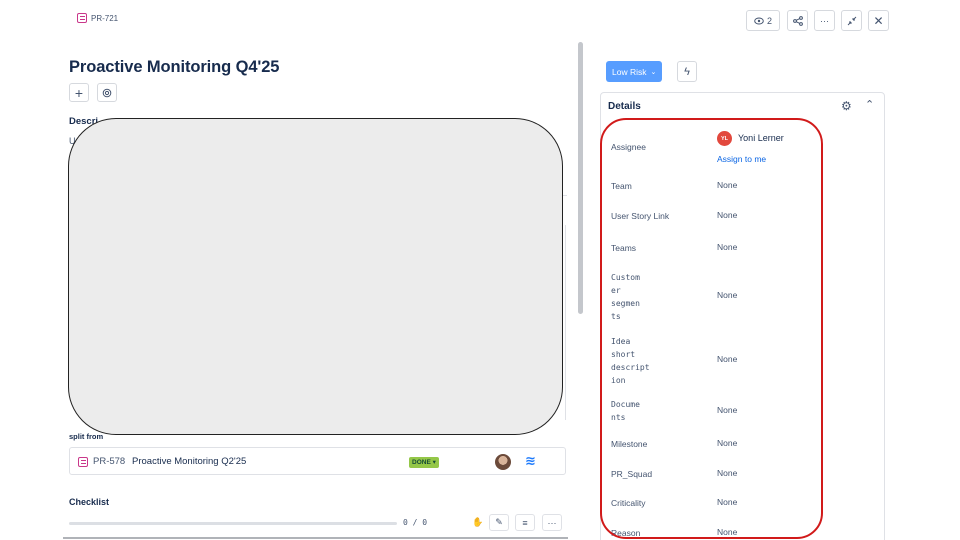 The image size is (960, 540). I want to click on field-label: Idea short descript ion, so click(630, 361).